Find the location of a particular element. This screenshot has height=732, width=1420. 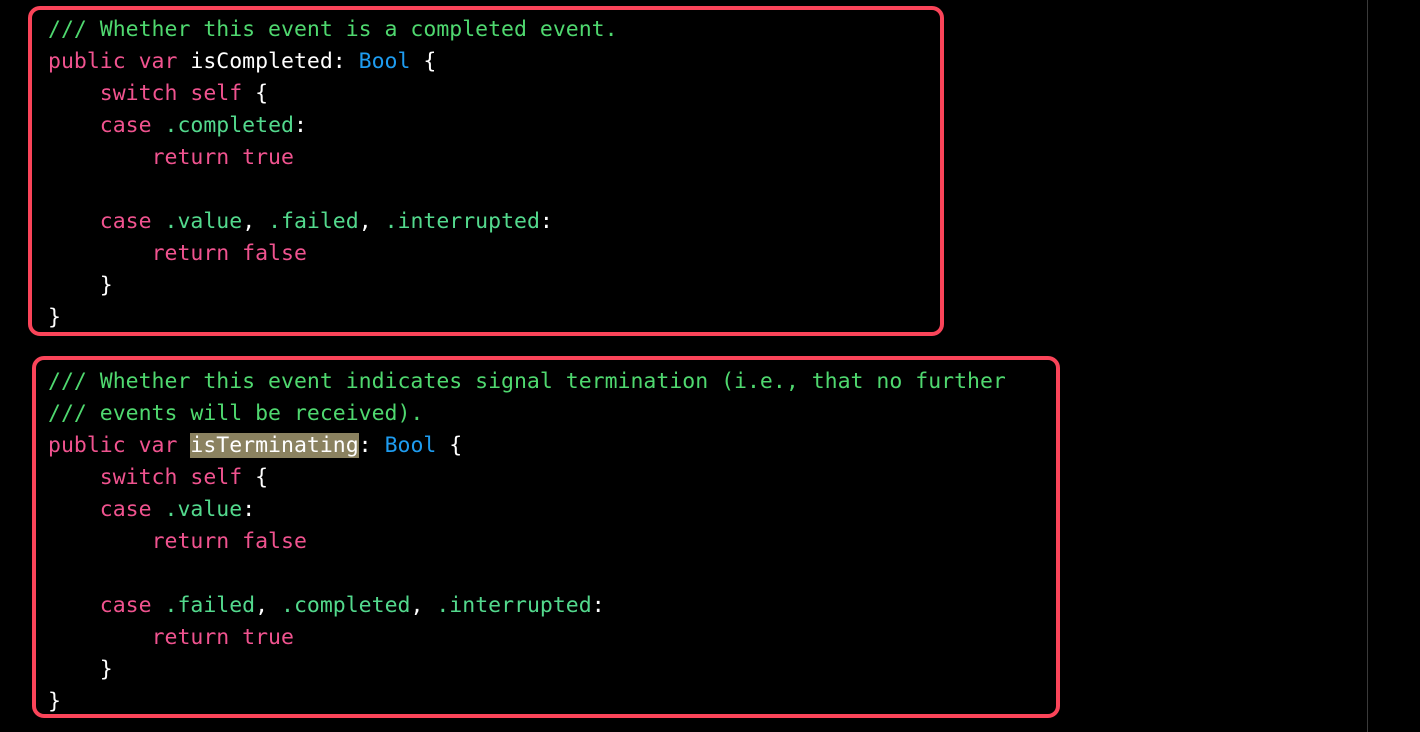

is-terminating-token: public var is located at coordinates (119, 445).